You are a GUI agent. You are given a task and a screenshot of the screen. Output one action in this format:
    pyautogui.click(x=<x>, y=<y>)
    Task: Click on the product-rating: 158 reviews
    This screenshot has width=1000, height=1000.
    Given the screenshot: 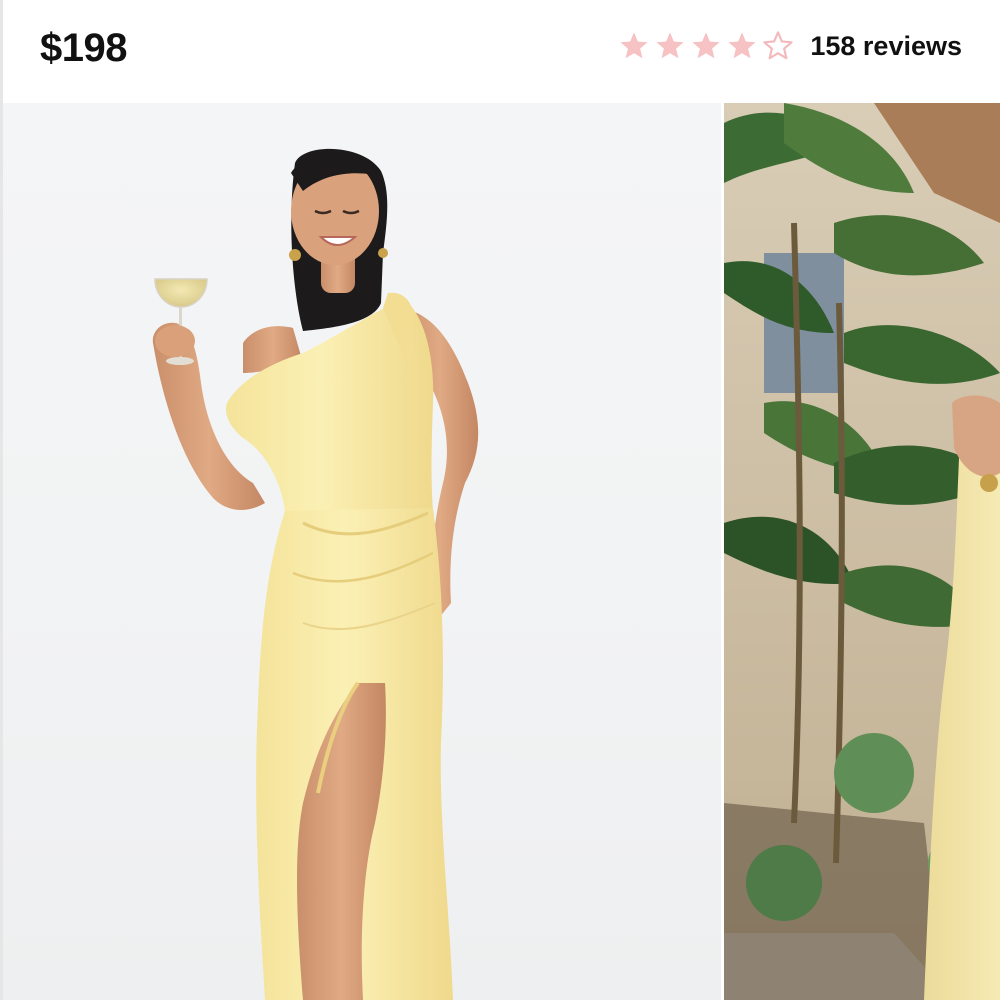 What is the action you would take?
    pyautogui.click(x=790, y=46)
    